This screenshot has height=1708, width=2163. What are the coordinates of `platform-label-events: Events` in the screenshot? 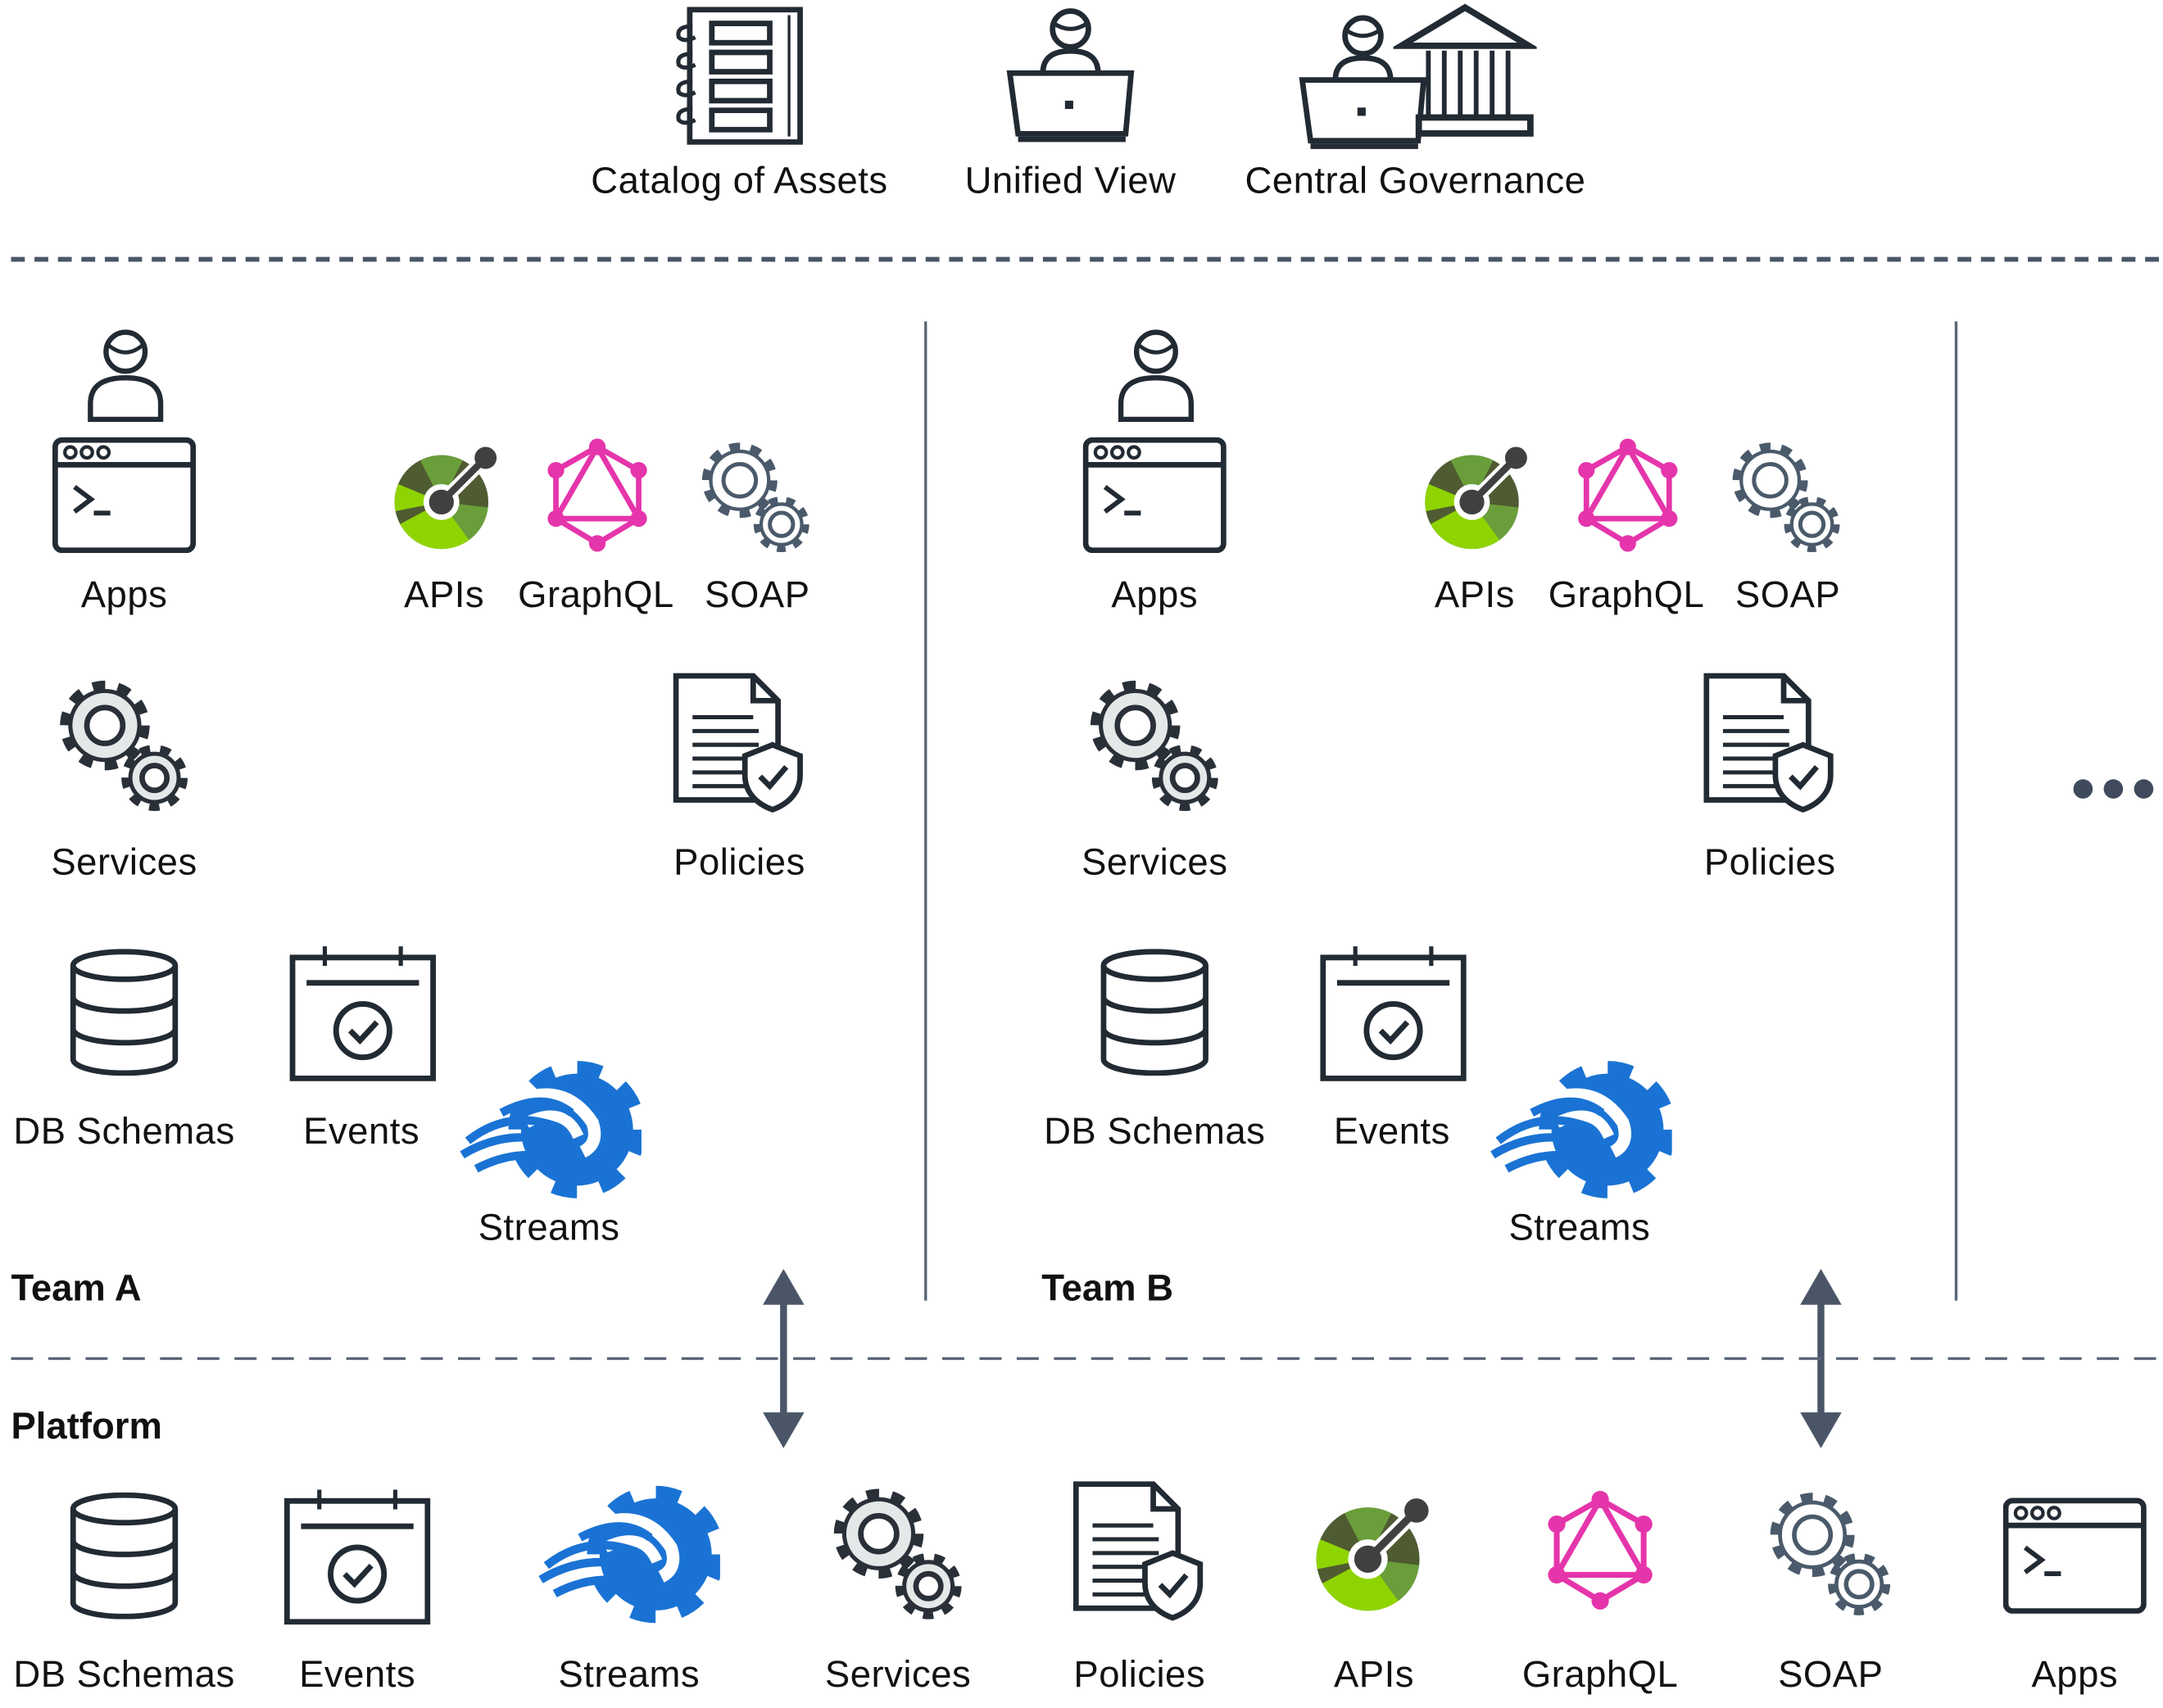 It's located at (357, 1675).